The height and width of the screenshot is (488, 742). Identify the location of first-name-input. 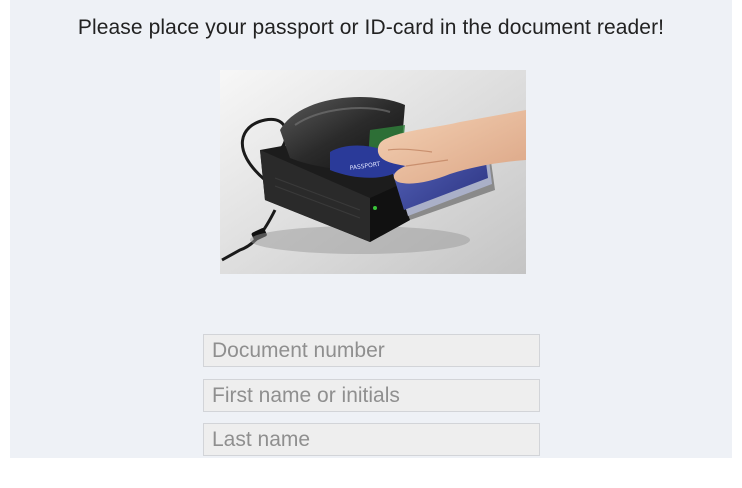
(371, 395).